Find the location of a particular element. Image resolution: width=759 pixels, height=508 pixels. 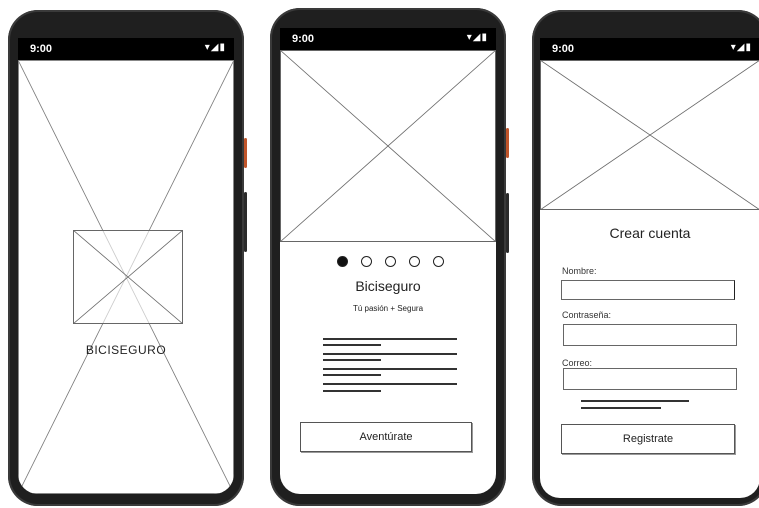

header-image-placeholder is located at coordinates (649, 135).